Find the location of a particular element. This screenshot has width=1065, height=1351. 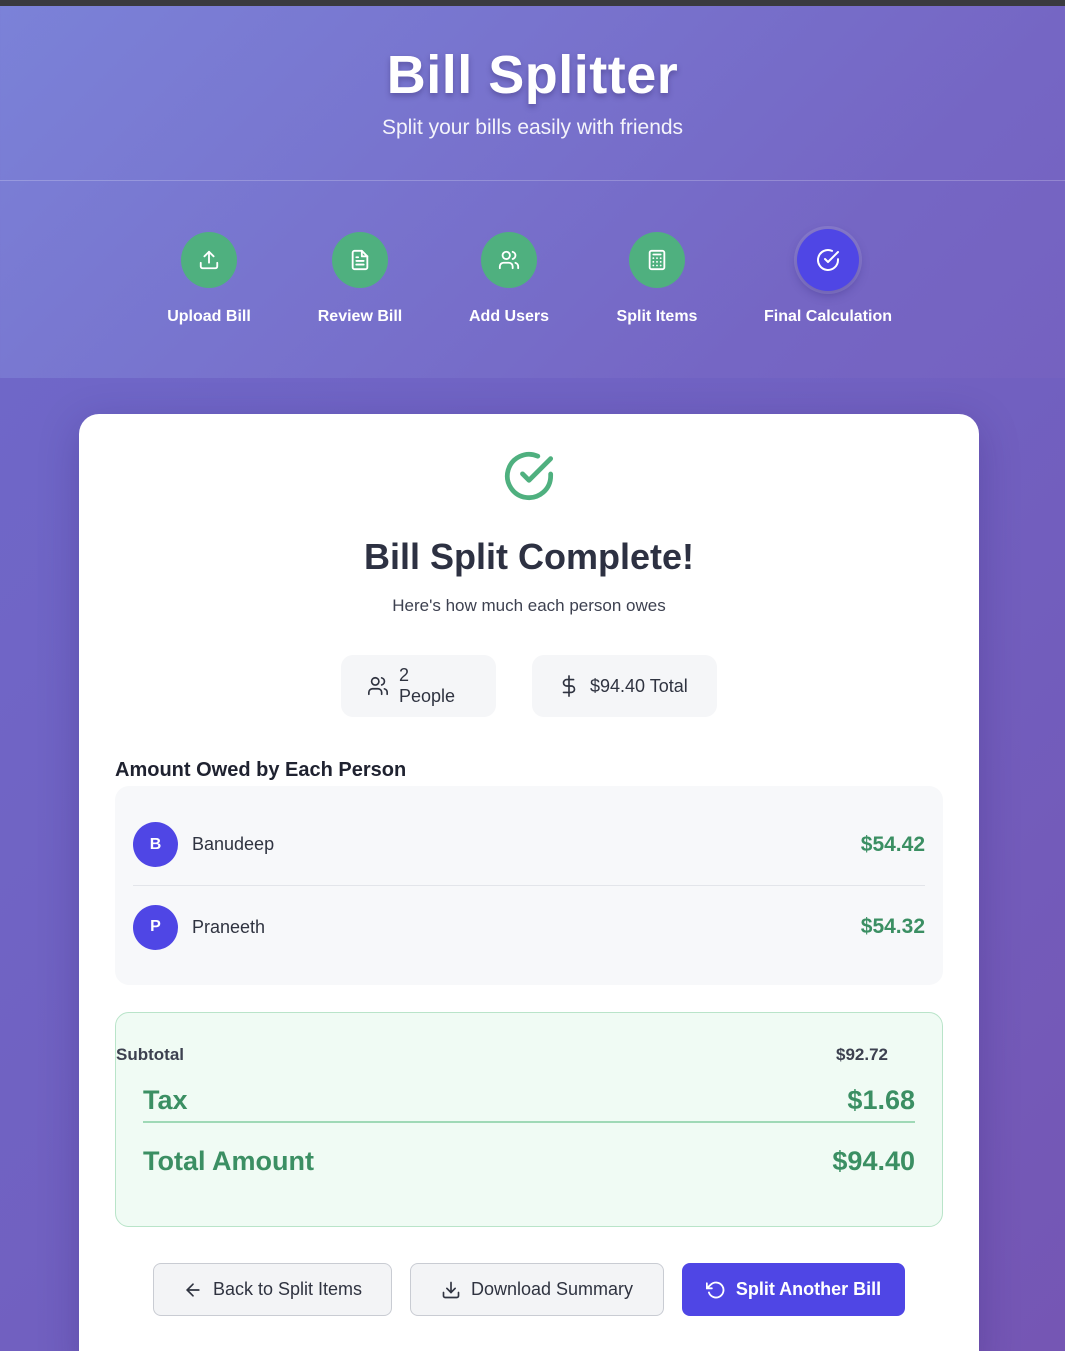

split-another-bill-button: Split Another Bill is located at coordinates (793, 1289).